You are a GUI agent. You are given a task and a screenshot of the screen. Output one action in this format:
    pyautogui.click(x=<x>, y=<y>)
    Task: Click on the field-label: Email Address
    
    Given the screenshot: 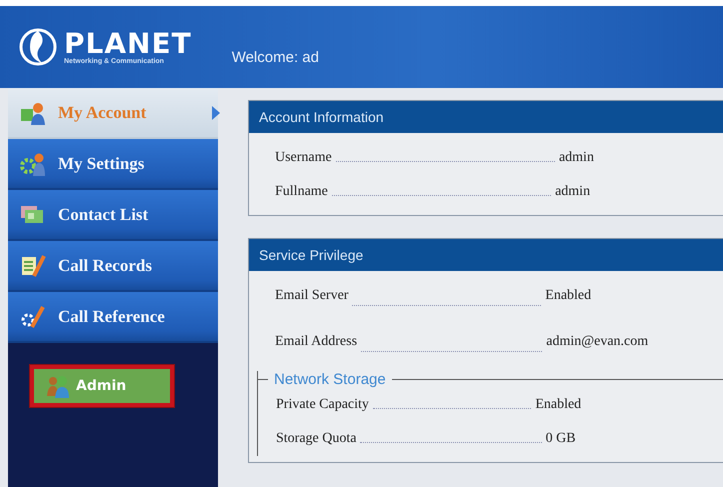 What is the action you would take?
    pyautogui.click(x=316, y=342)
    